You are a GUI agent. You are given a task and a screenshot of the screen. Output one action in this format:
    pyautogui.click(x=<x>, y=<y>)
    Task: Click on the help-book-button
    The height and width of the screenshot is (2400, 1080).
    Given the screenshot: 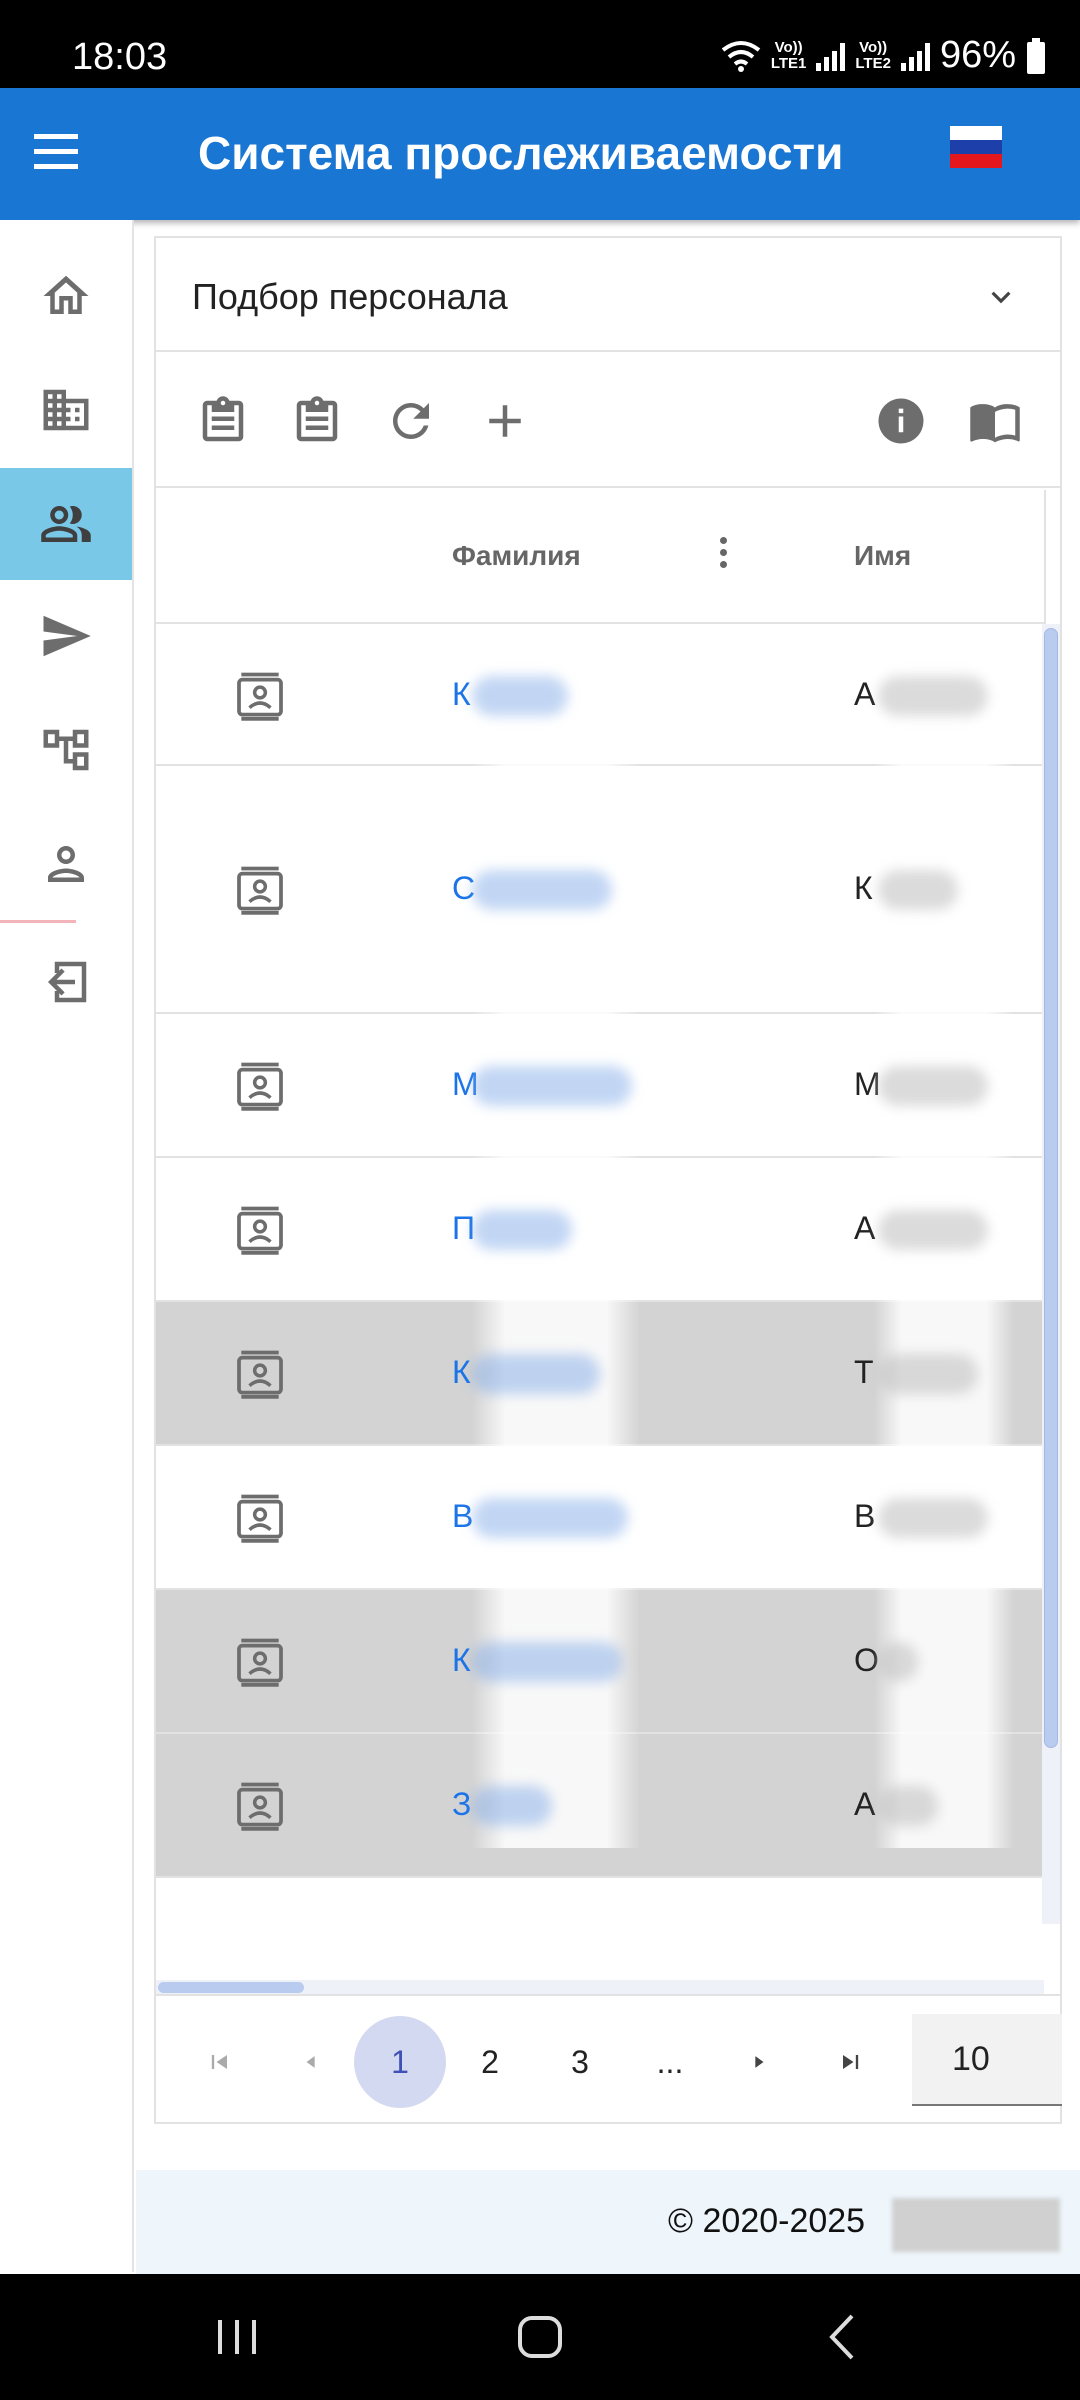 What is the action you would take?
    pyautogui.click(x=995, y=421)
    